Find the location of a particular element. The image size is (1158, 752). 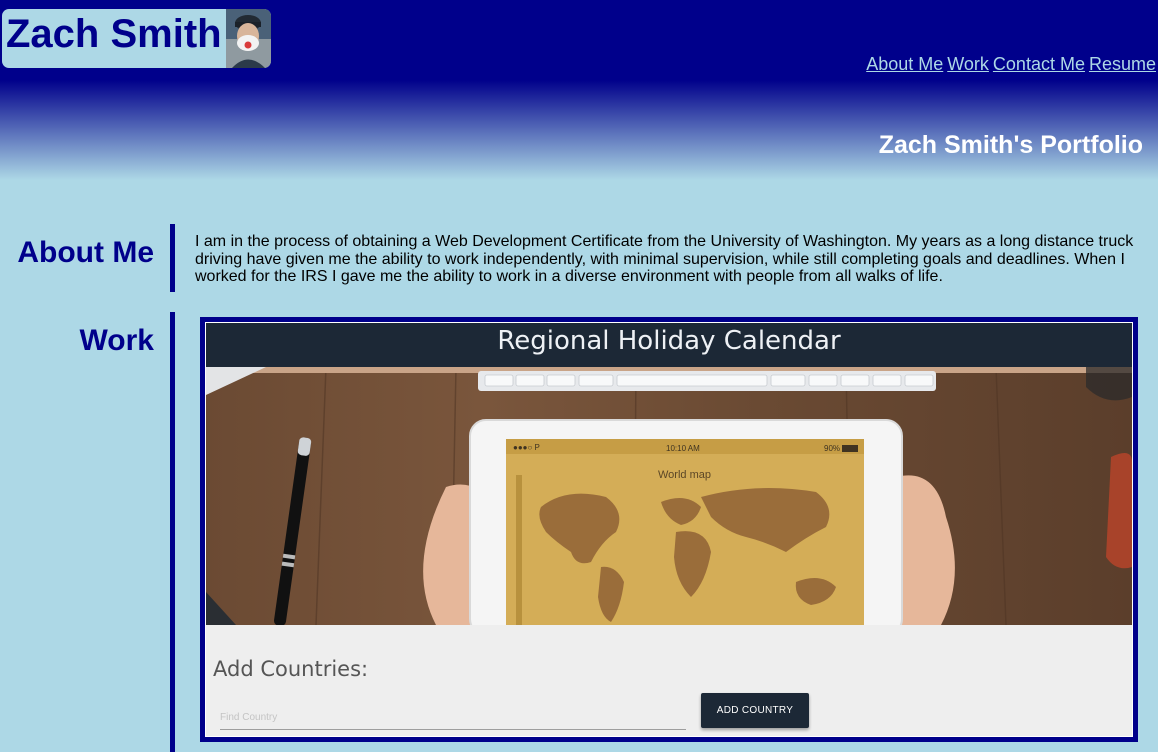

nav-about-me-link: About Me is located at coordinates (904, 64).